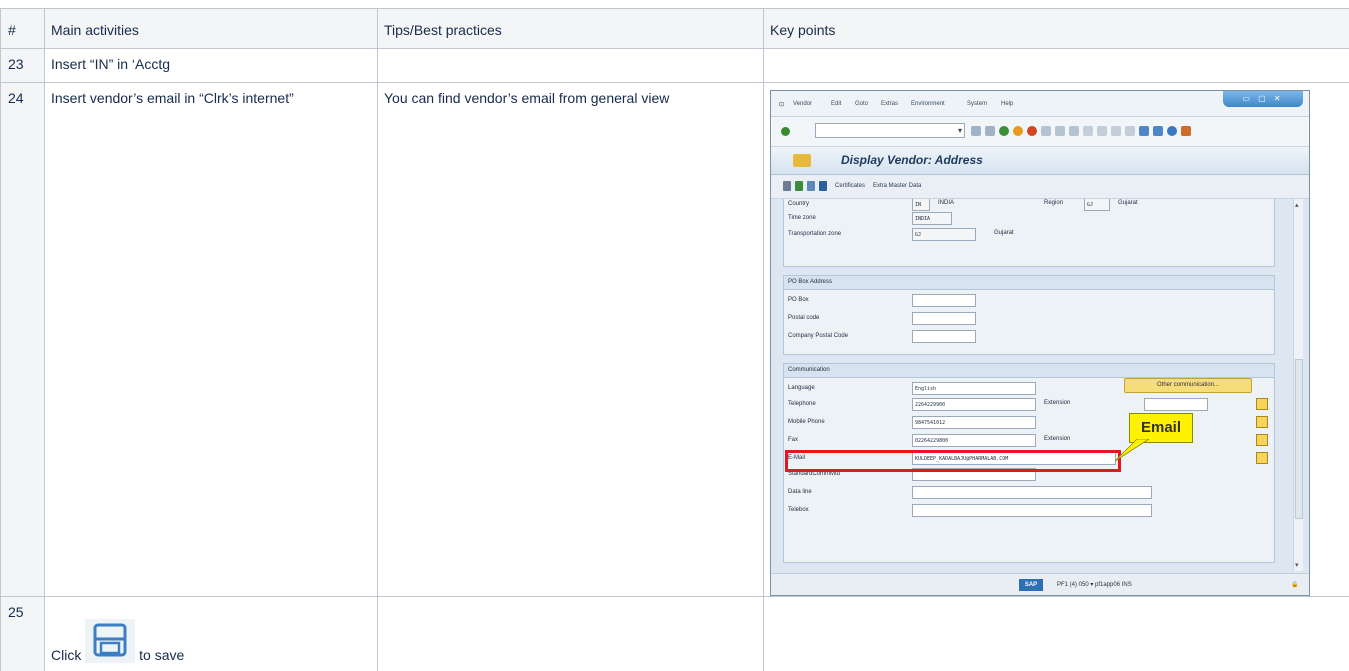  What do you see at coordinates (1057, 403) in the screenshot?
I see `telephone-extension-label: Extension` at bounding box center [1057, 403].